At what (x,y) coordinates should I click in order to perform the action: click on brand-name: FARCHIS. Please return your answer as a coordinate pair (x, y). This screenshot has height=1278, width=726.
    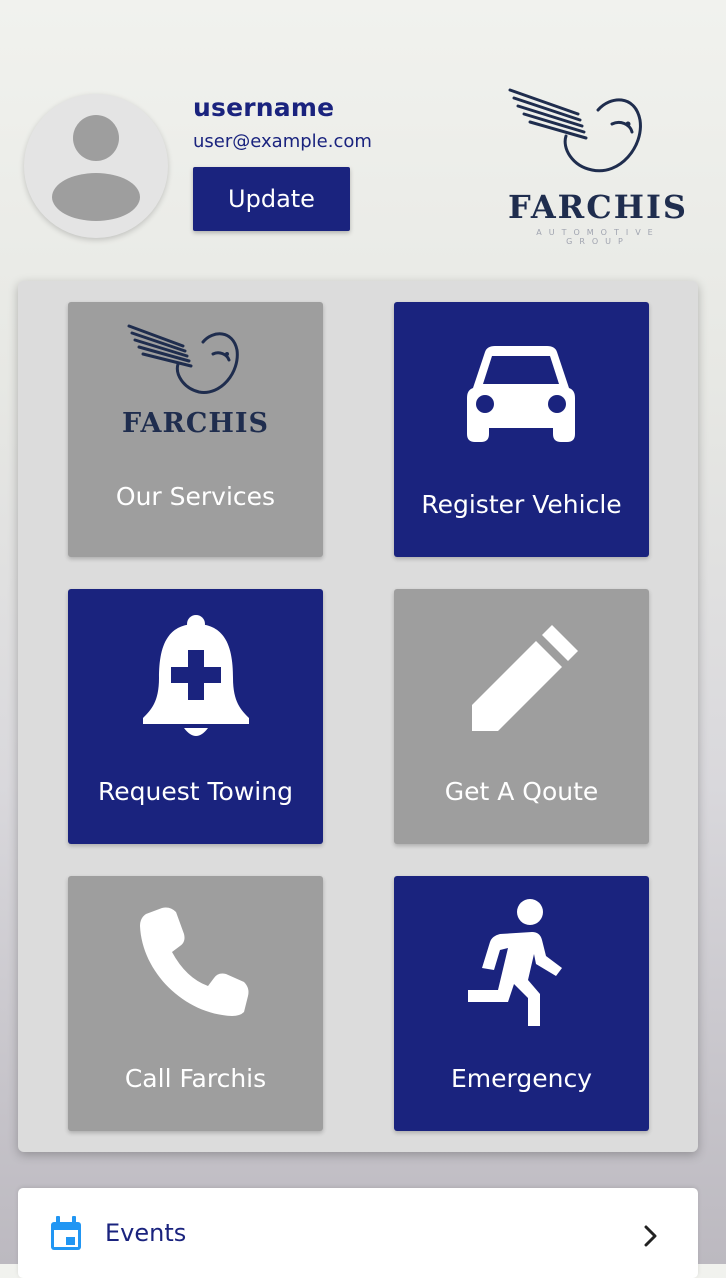
    Looking at the image, I should click on (598, 207).